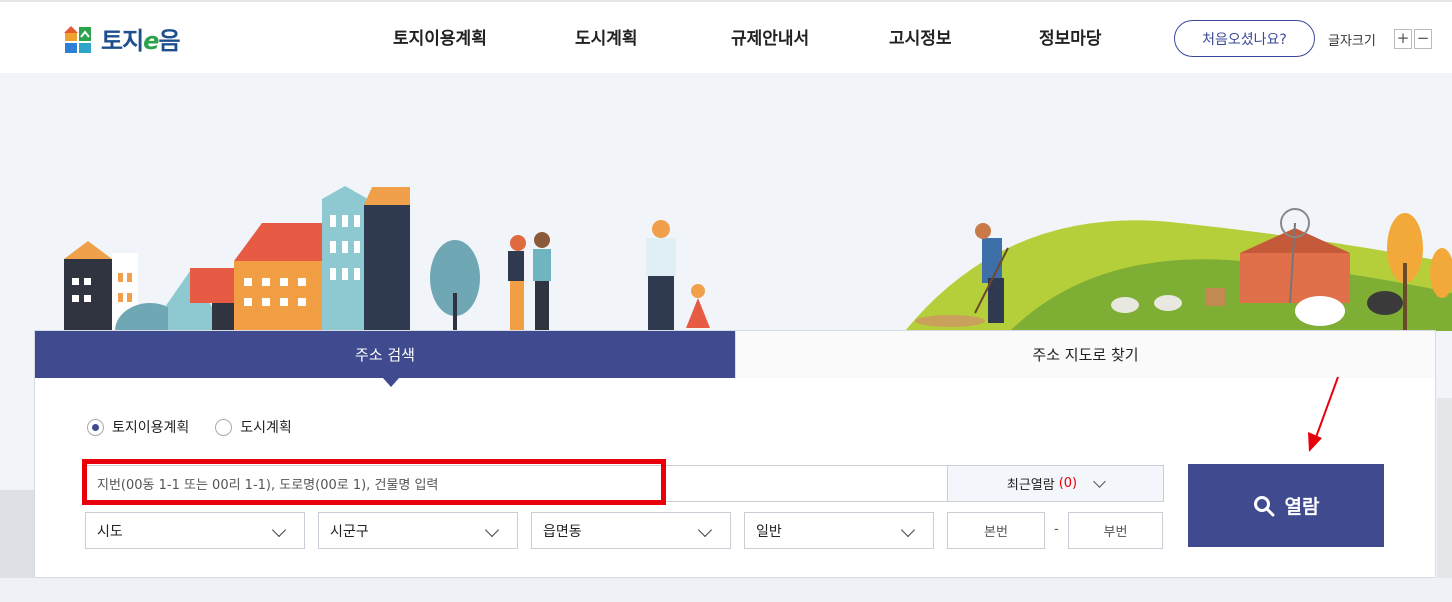  Describe the element at coordinates (562, 531) in the screenshot. I see `eupmyeondong-select-value: 읍면동` at that location.